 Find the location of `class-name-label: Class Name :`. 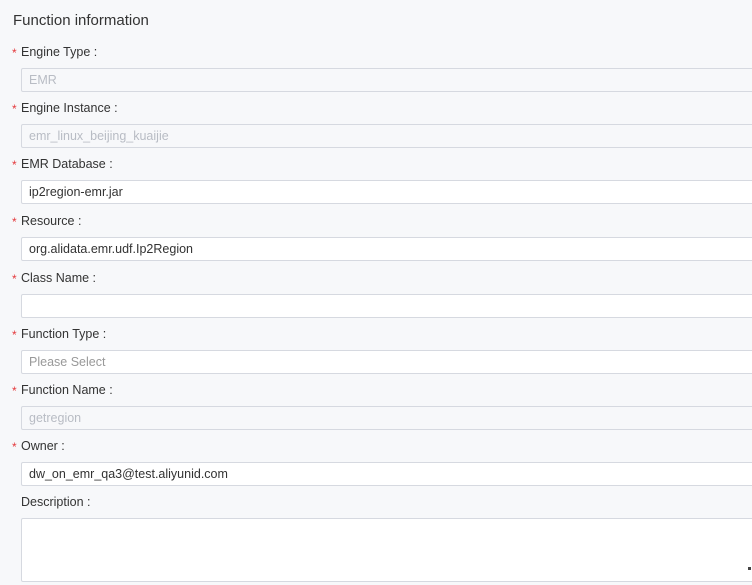

class-name-label: Class Name : is located at coordinates (59, 278).